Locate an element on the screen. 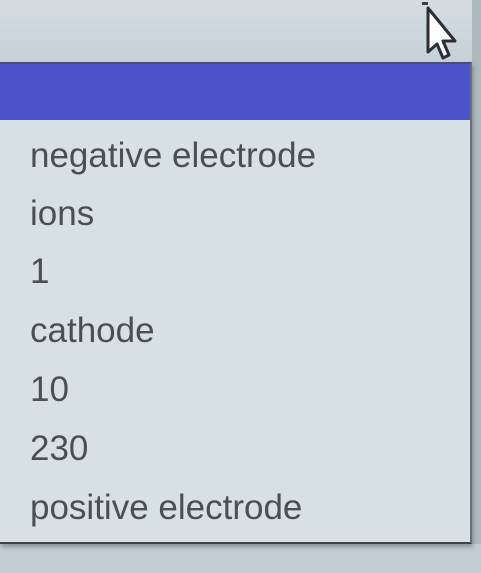 This screenshot has height=573, width=481. dropdown-option-ions: ions is located at coordinates (62, 214).